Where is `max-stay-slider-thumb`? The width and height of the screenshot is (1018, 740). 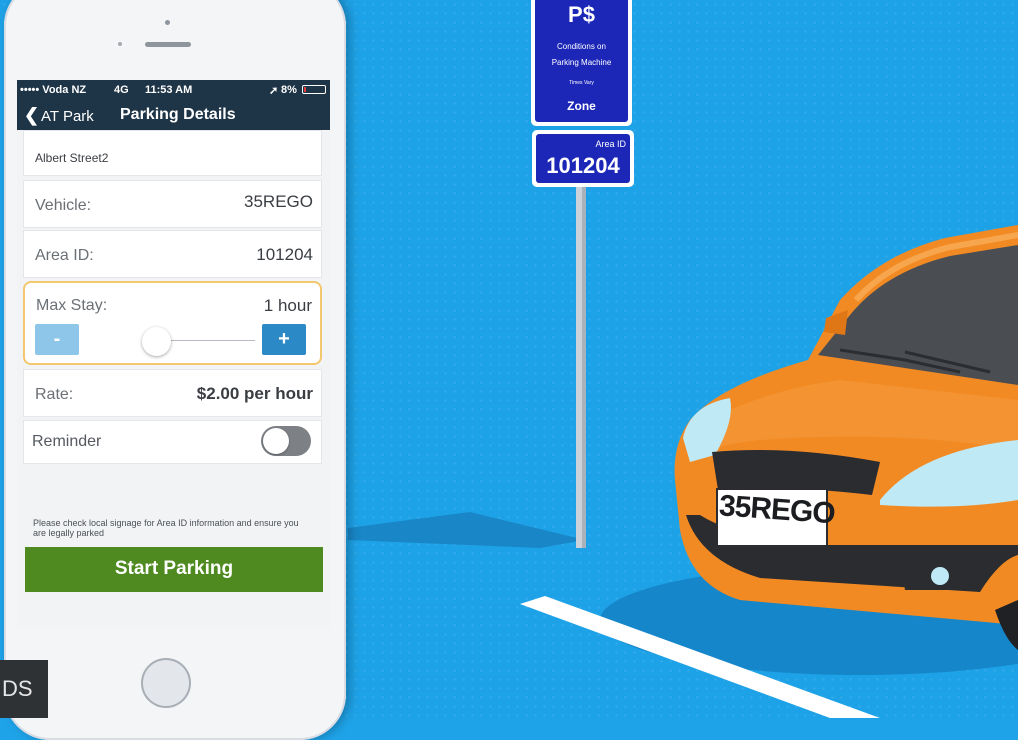 max-stay-slider-thumb is located at coordinates (156, 341).